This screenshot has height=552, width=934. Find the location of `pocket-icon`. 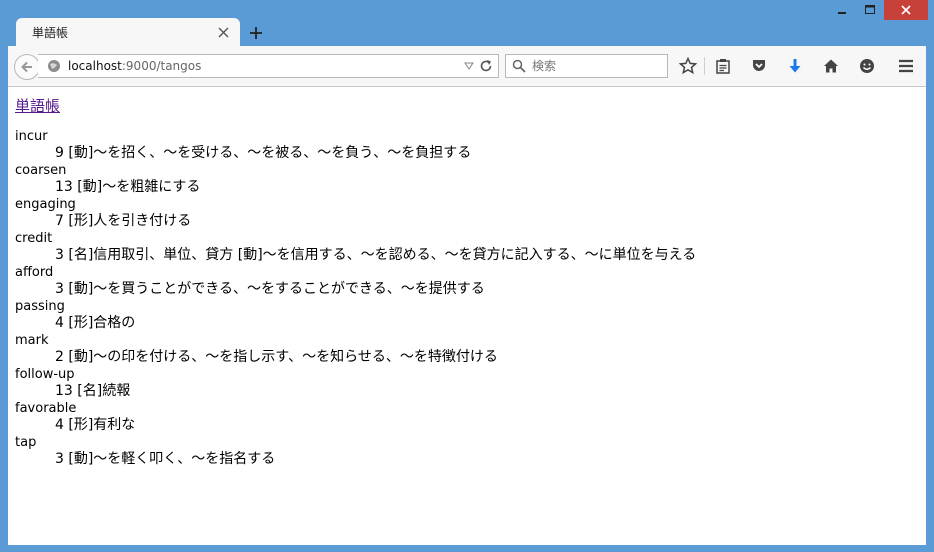

pocket-icon is located at coordinates (759, 65).